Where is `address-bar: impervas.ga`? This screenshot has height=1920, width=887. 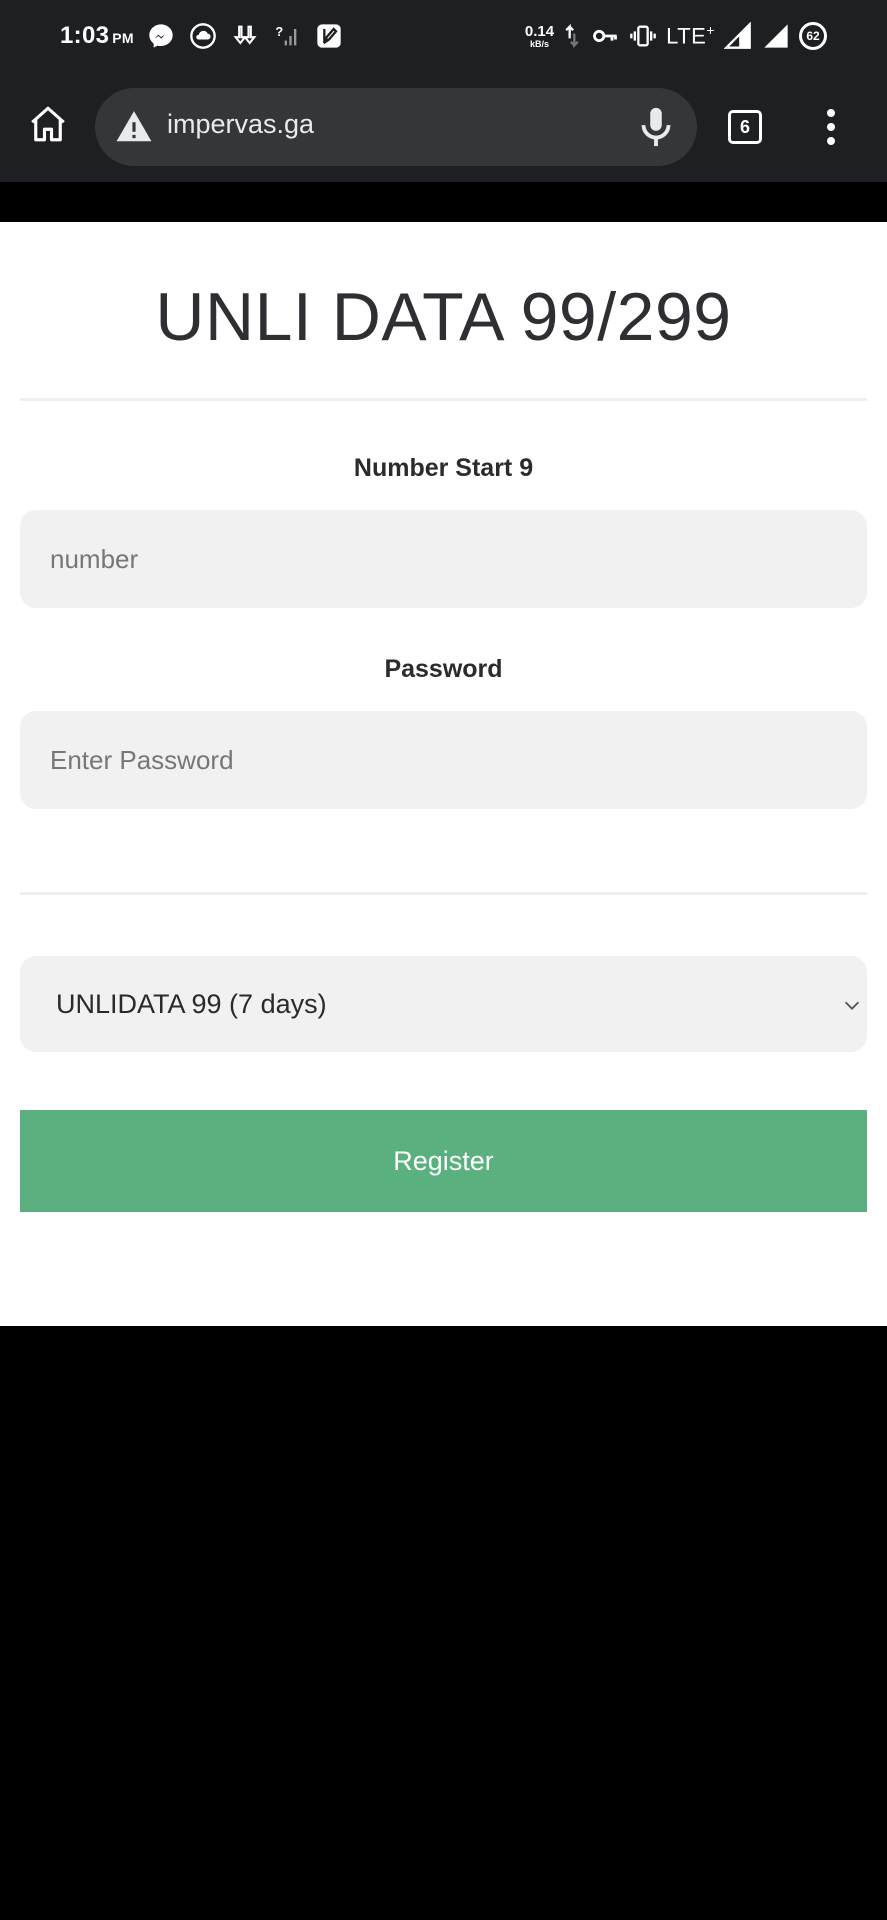 address-bar: impervas.ga is located at coordinates (396, 127).